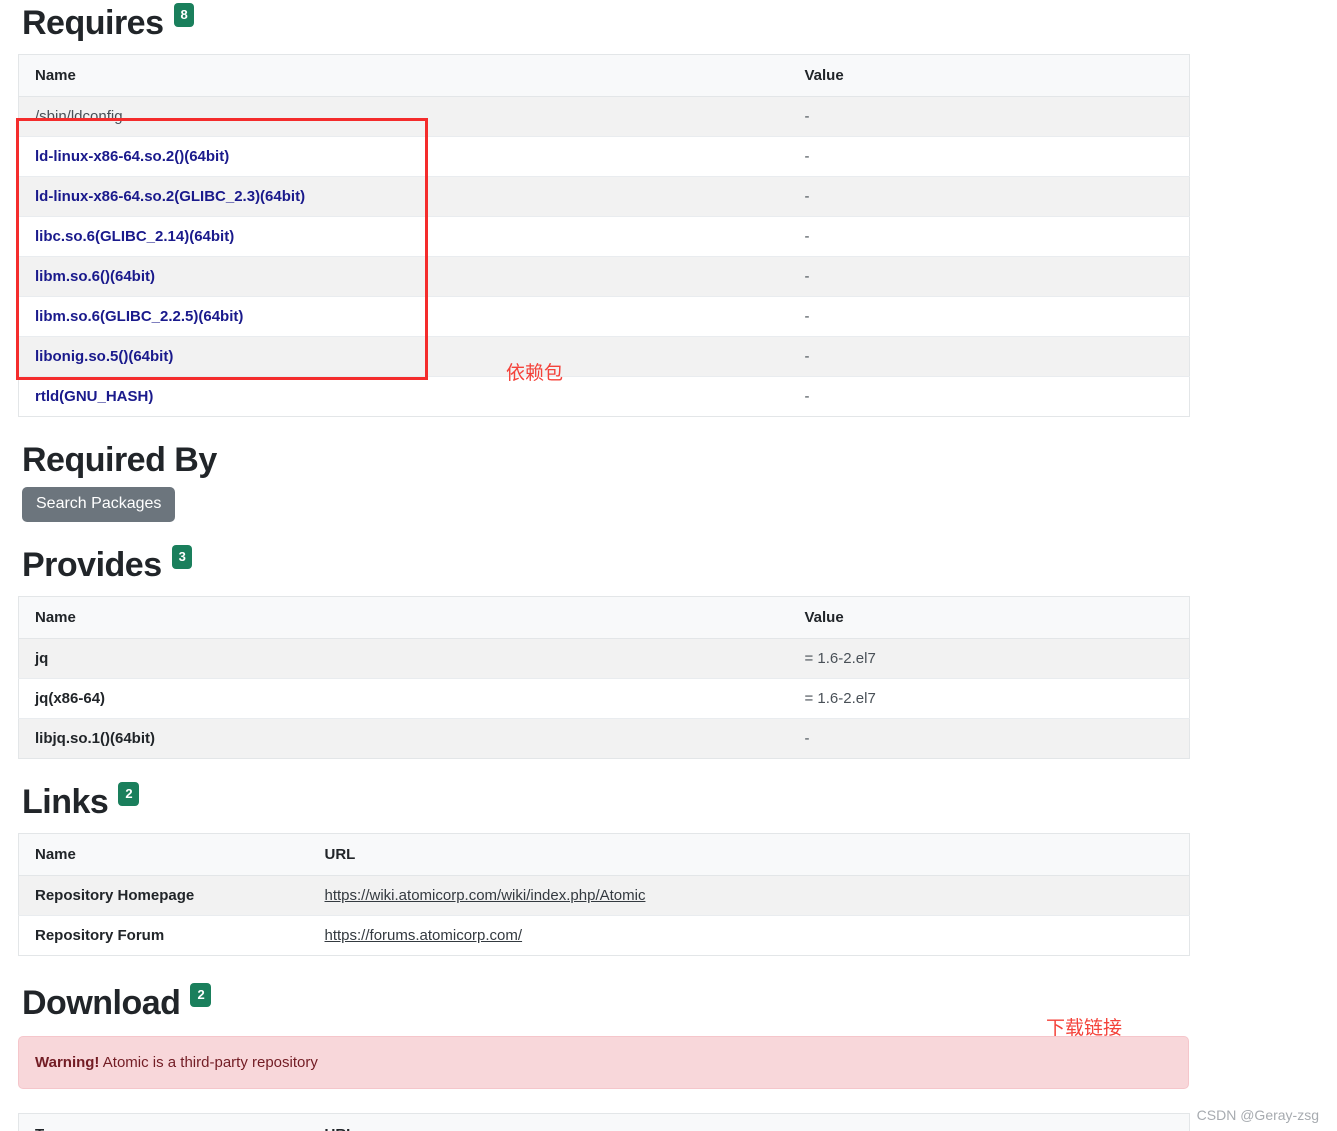 The width and height of the screenshot is (1337, 1131). What do you see at coordinates (184, 15) in the screenshot?
I see `requires-count-badge: 8` at bounding box center [184, 15].